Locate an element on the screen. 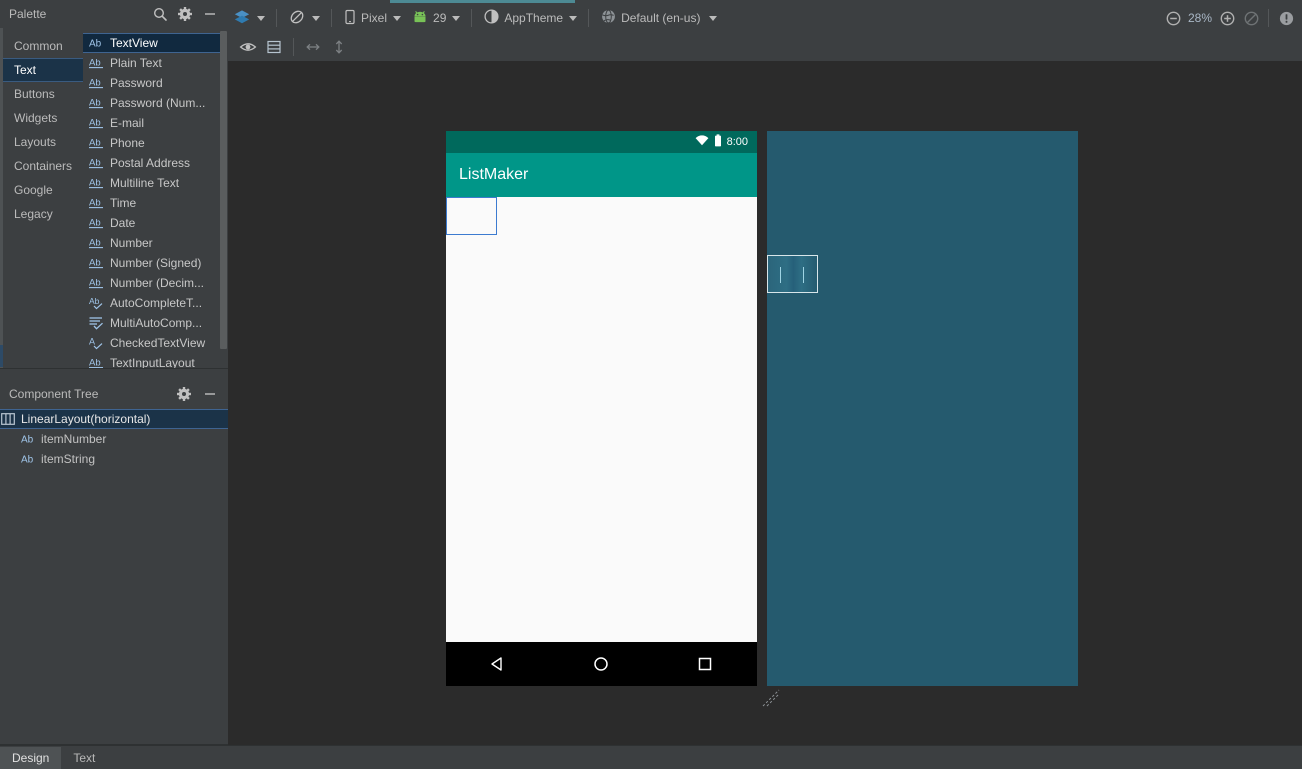  palette-item: Ab Date is located at coordinates (152, 223).